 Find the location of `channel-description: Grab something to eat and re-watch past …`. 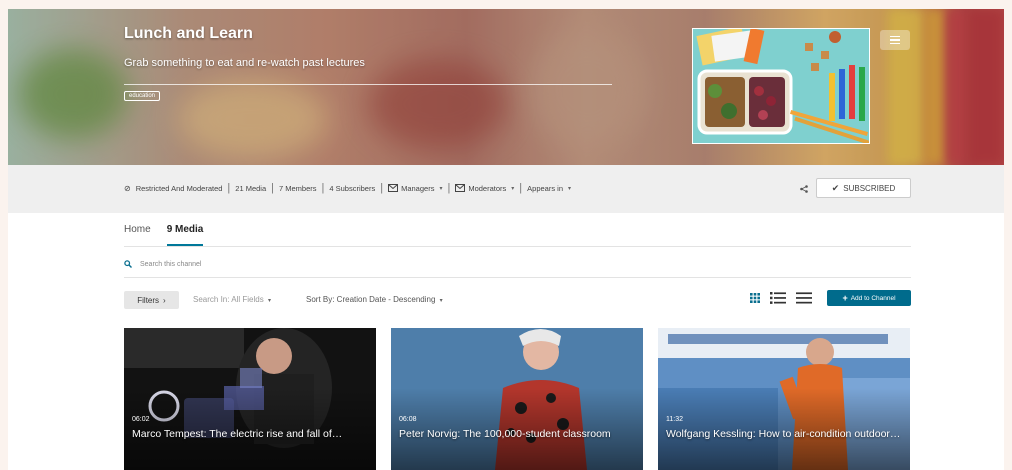

channel-description: Grab something to eat and re-watch past … is located at coordinates (244, 63).